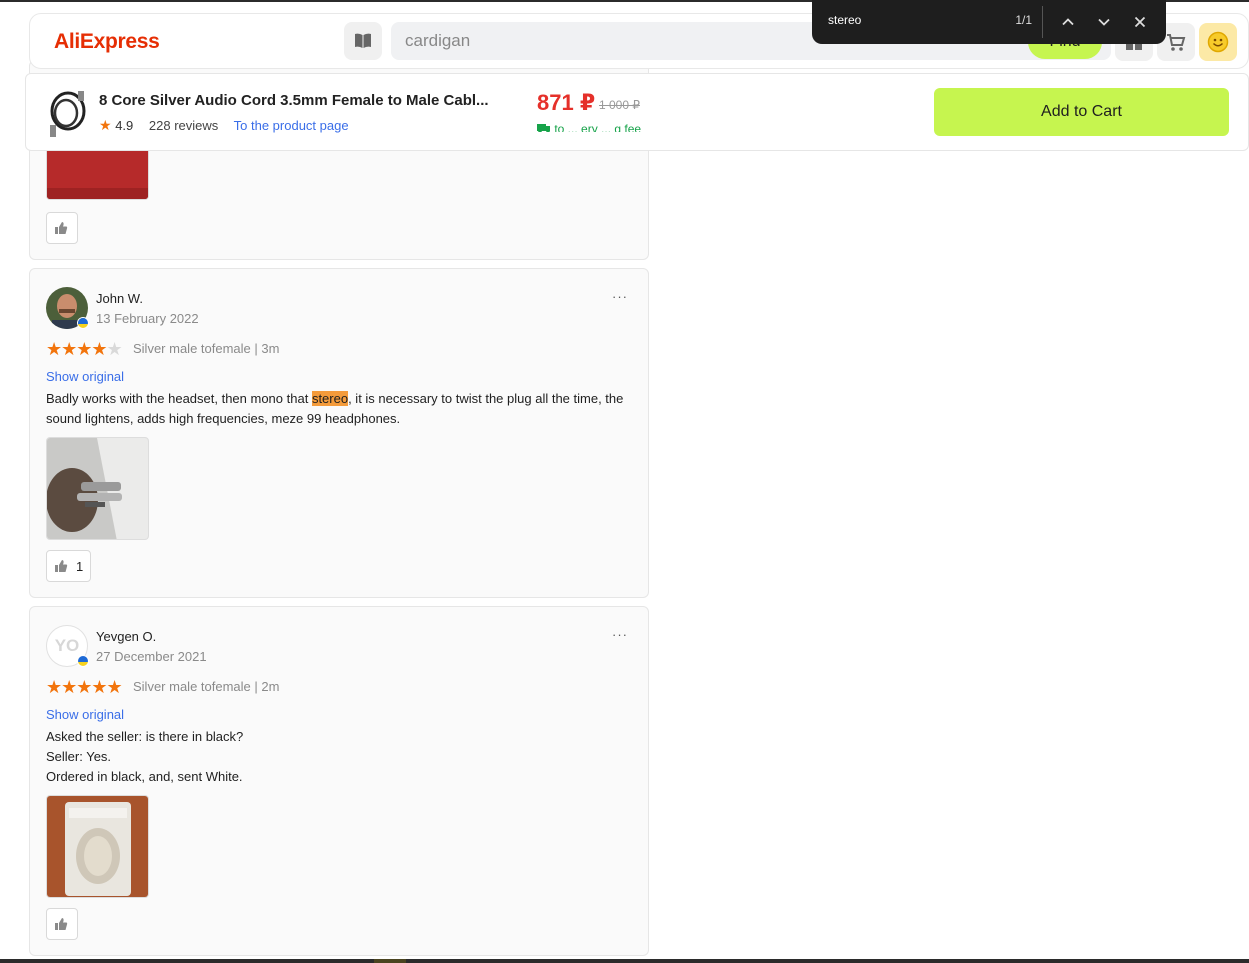 The image size is (1249, 963). What do you see at coordinates (1081, 112) in the screenshot?
I see `add-to-cart-button: Add to Cart` at bounding box center [1081, 112].